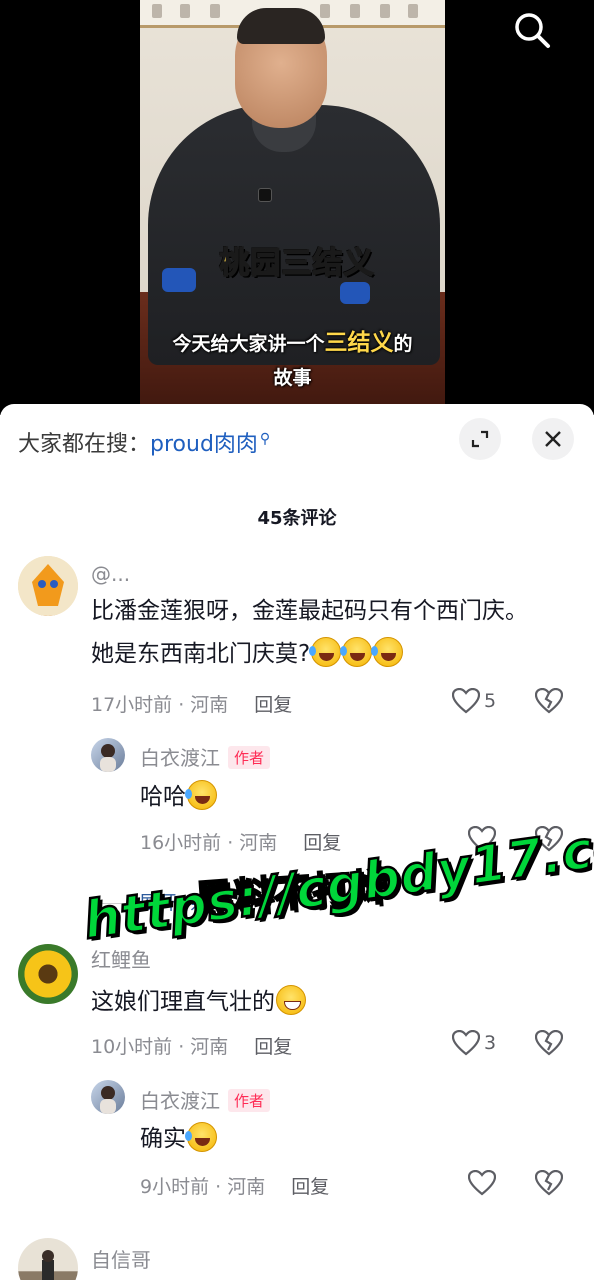  I want to click on cartoon-avatar-icon, so click(48, 586).